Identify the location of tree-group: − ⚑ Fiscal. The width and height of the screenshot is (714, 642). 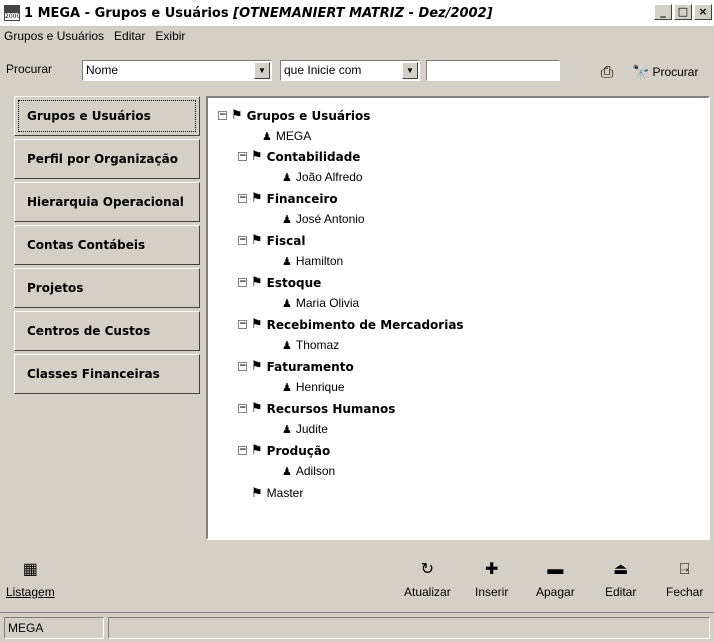
(271, 240).